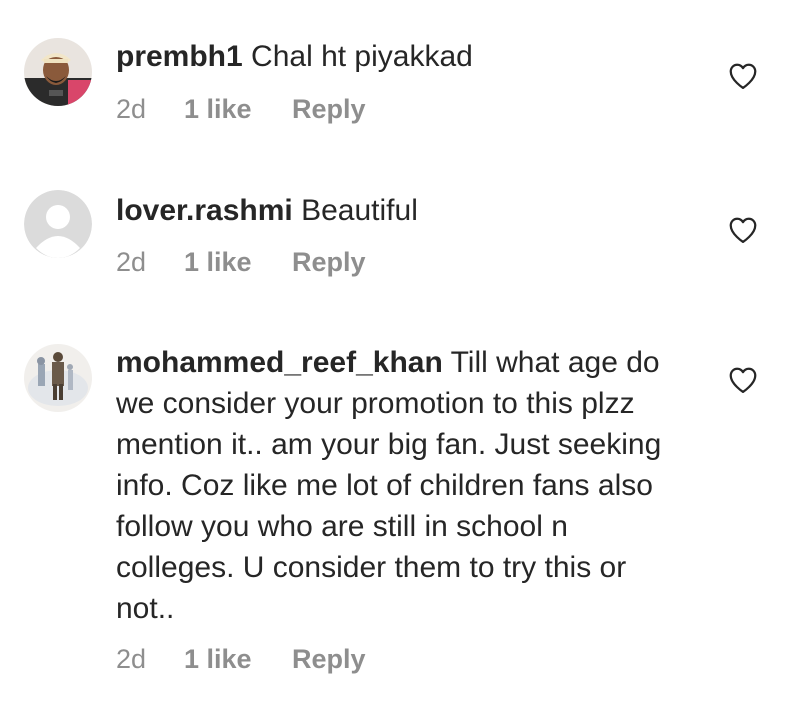 The image size is (800, 714). I want to click on comment-username: mohammed_reef_khan, so click(279, 362).